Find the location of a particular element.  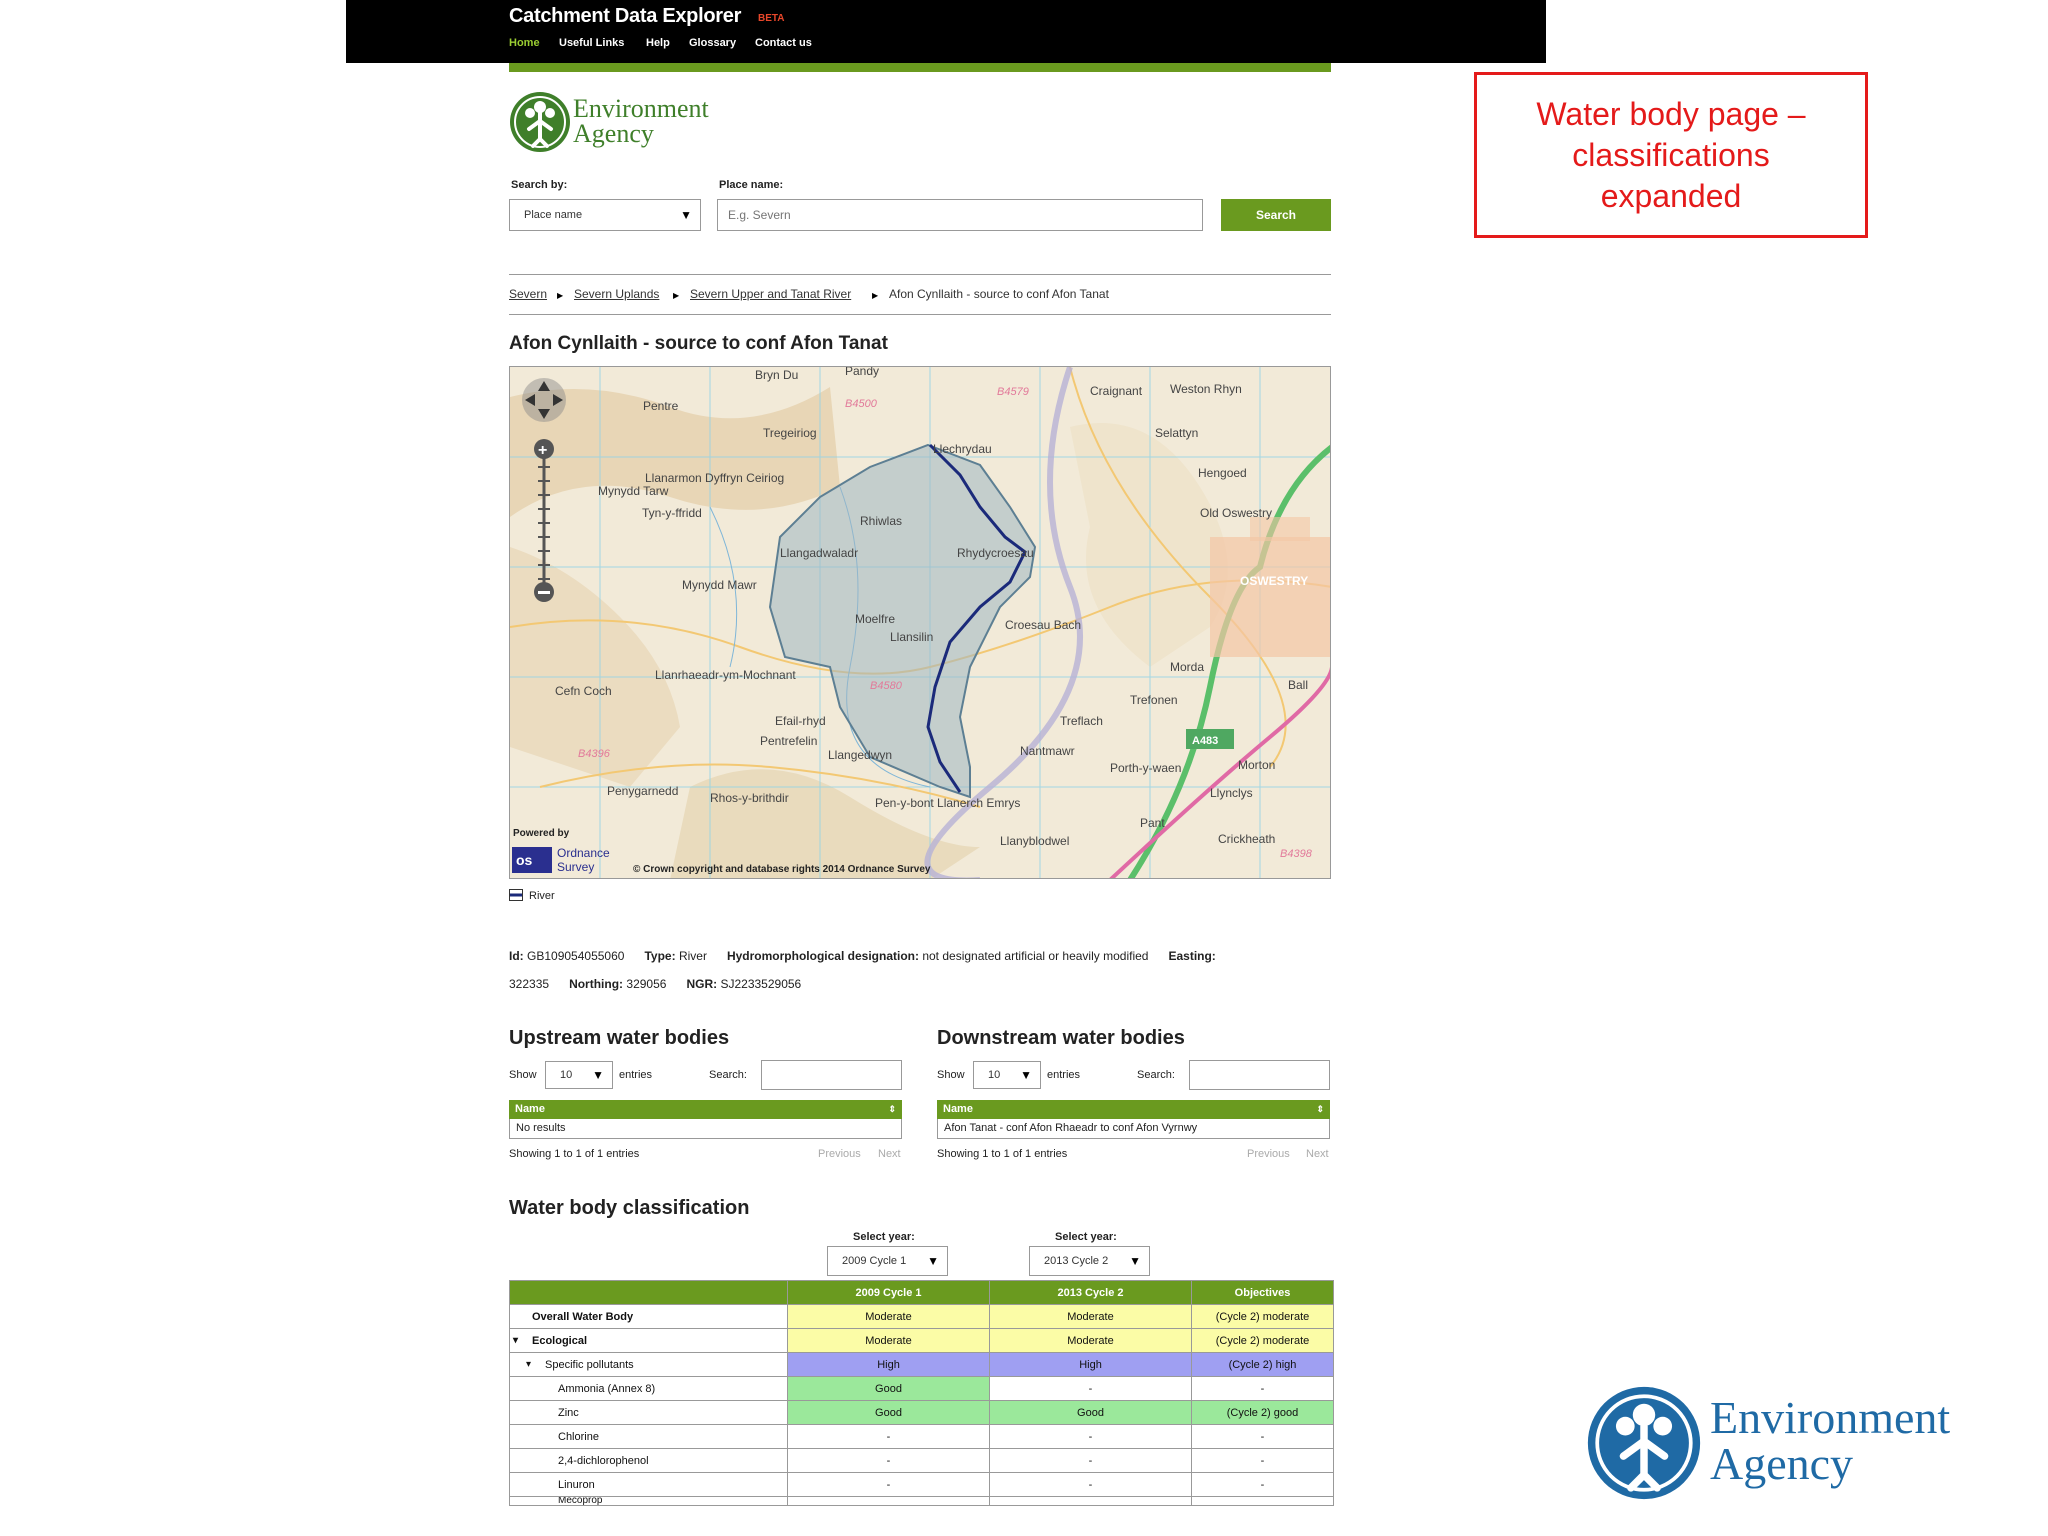

classification-cycle2-cell: High is located at coordinates (1090, 1364).